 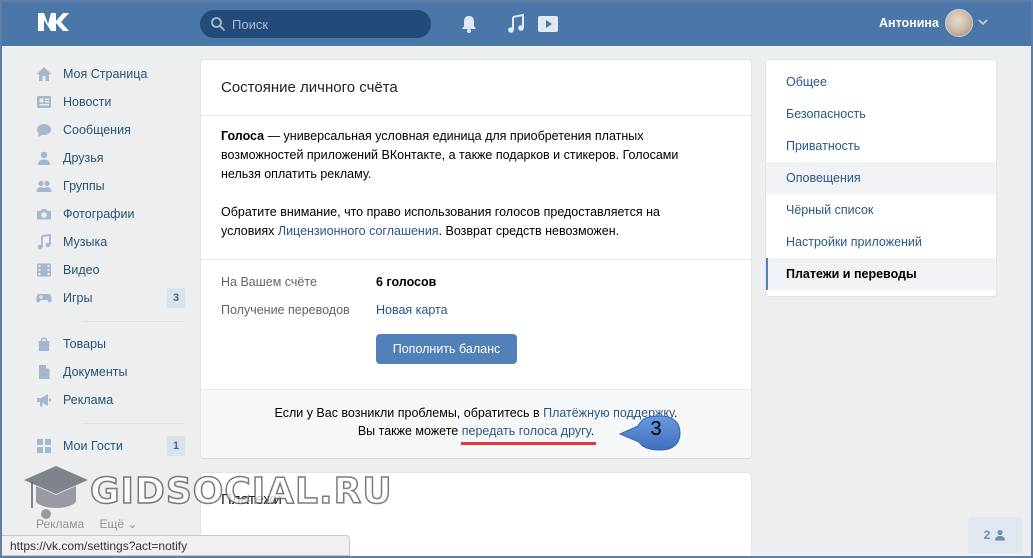 What do you see at coordinates (84, 344) in the screenshot?
I see `sidebar-item-label: Товары` at bounding box center [84, 344].